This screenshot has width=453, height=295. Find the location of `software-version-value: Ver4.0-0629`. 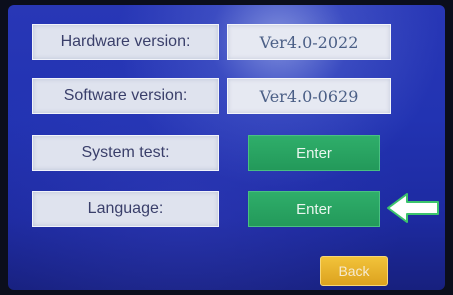

software-version-value: Ver4.0-0629 is located at coordinates (309, 96).